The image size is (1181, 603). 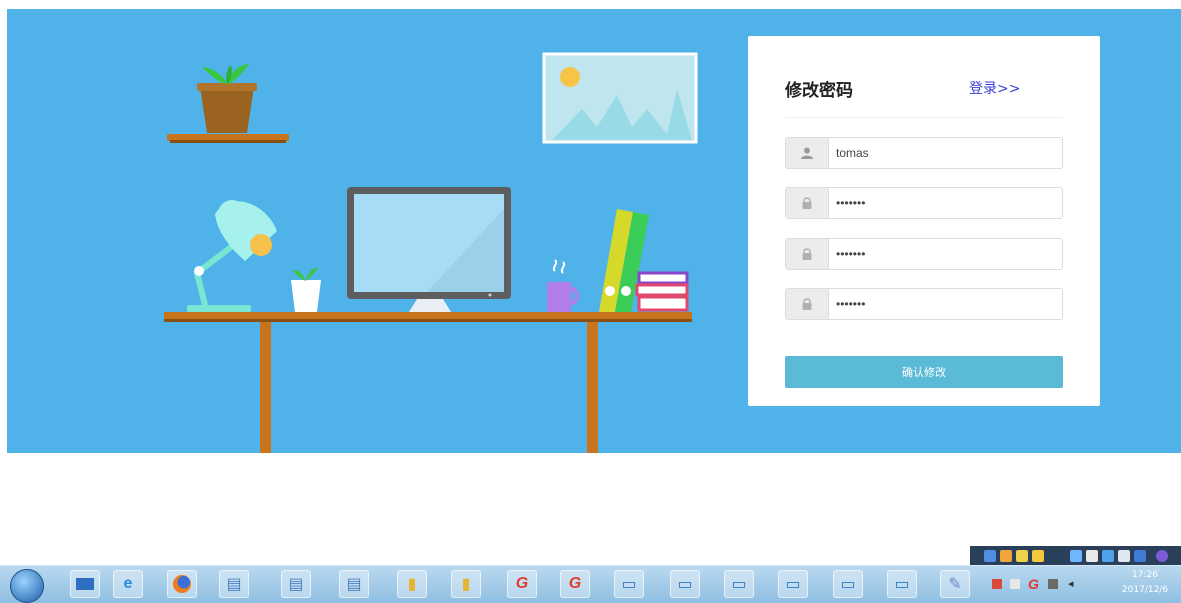 I want to click on desk, so click(x=428, y=382).